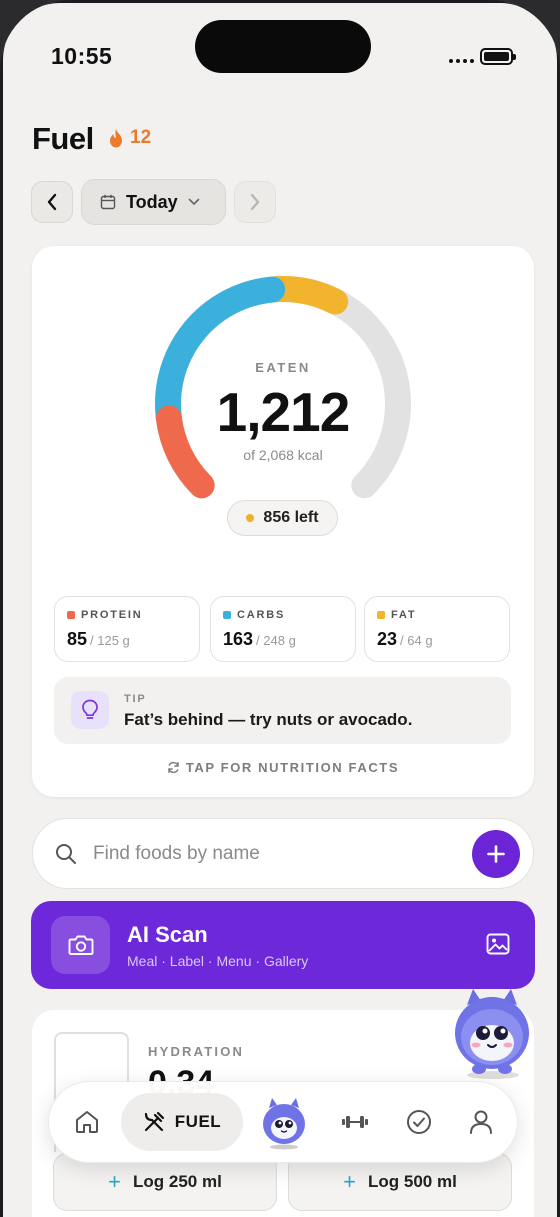  I want to click on food-search-bar, so click(283, 853).